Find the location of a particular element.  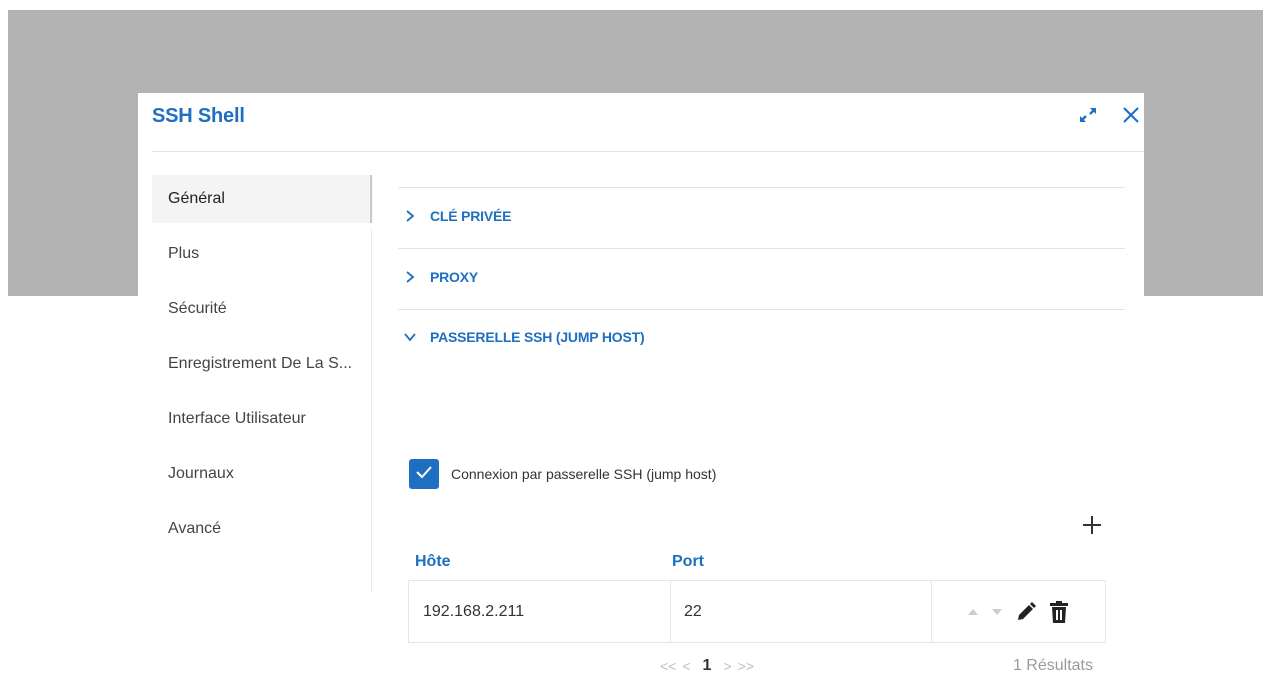

jump-host-checkbox-row: Connexion par passerelle SSH (jump host) is located at coordinates (562, 474).